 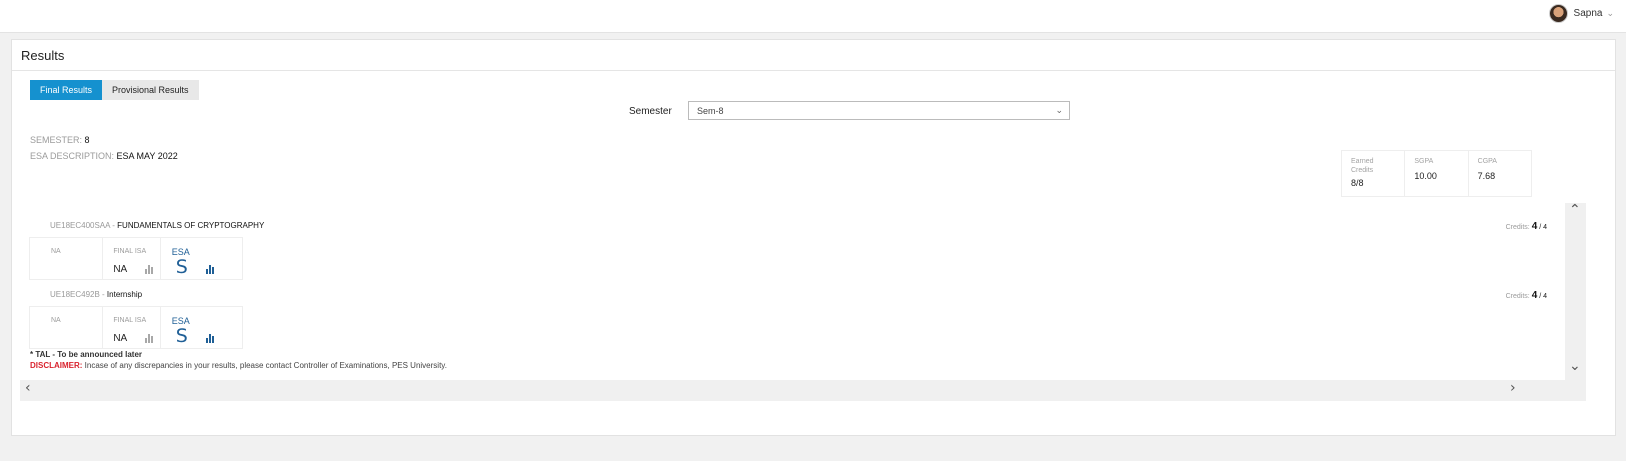 I want to click on cgpa-cell: CGPA 7.68, so click(x=1500, y=173).